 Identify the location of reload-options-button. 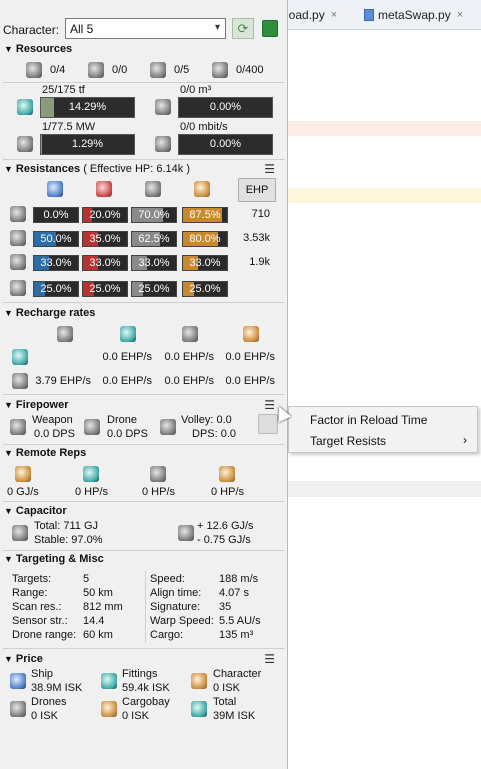
(268, 424).